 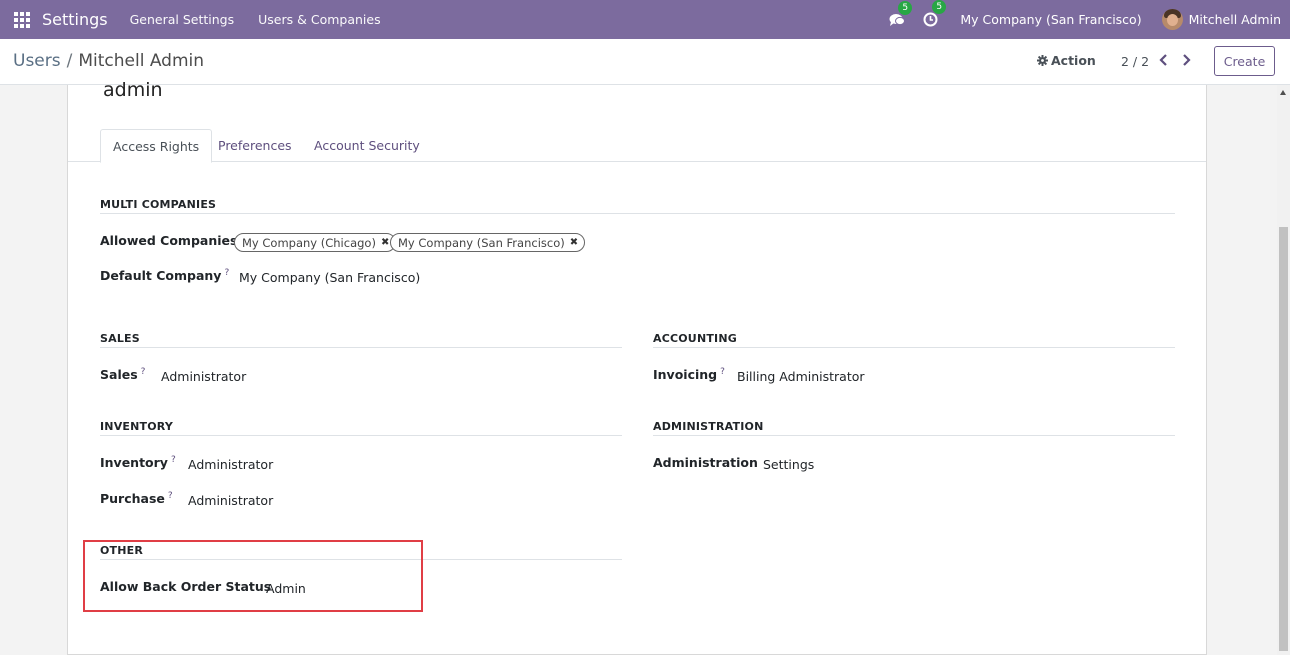 What do you see at coordinates (1283, 439) in the screenshot?
I see `scrollbar-thumb` at bounding box center [1283, 439].